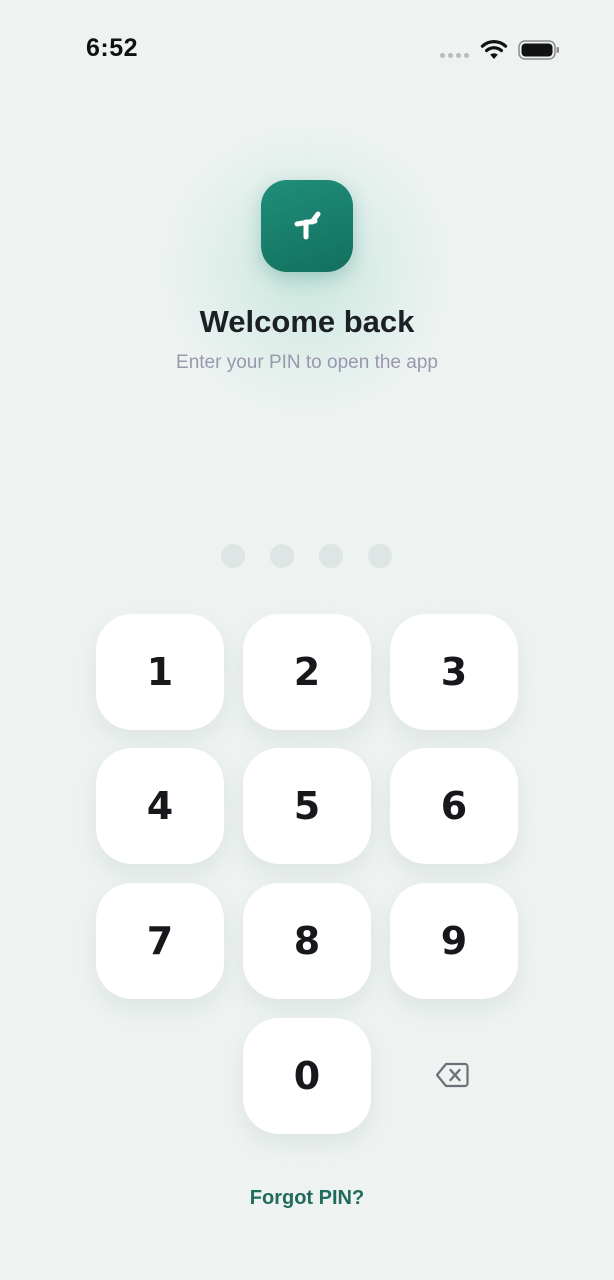  What do you see at coordinates (160, 806) in the screenshot?
I see `key-4: 4` at bounding box center [160, 806].